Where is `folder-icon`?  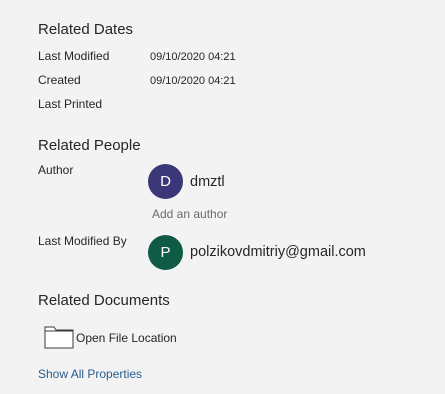
folder-icon is located at coordinates (59, 337).